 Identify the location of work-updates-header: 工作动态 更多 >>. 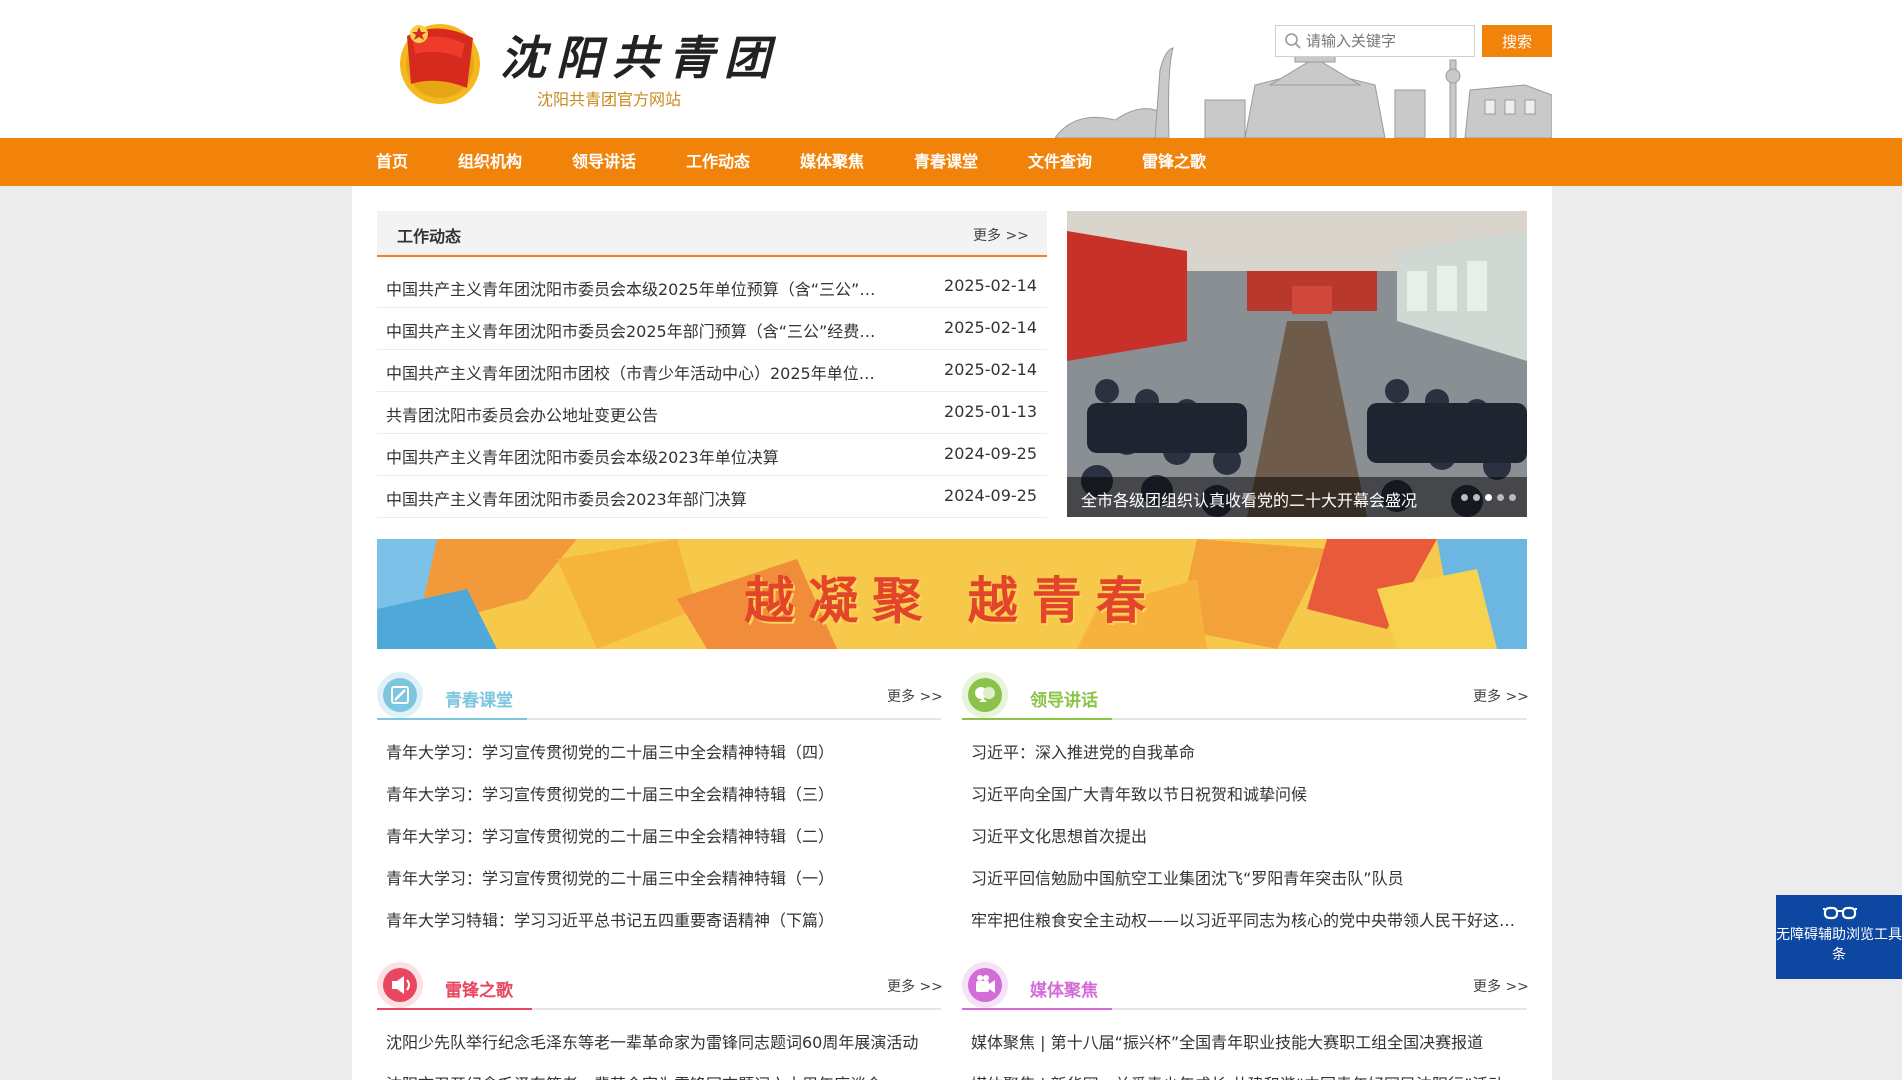
(712, 234).